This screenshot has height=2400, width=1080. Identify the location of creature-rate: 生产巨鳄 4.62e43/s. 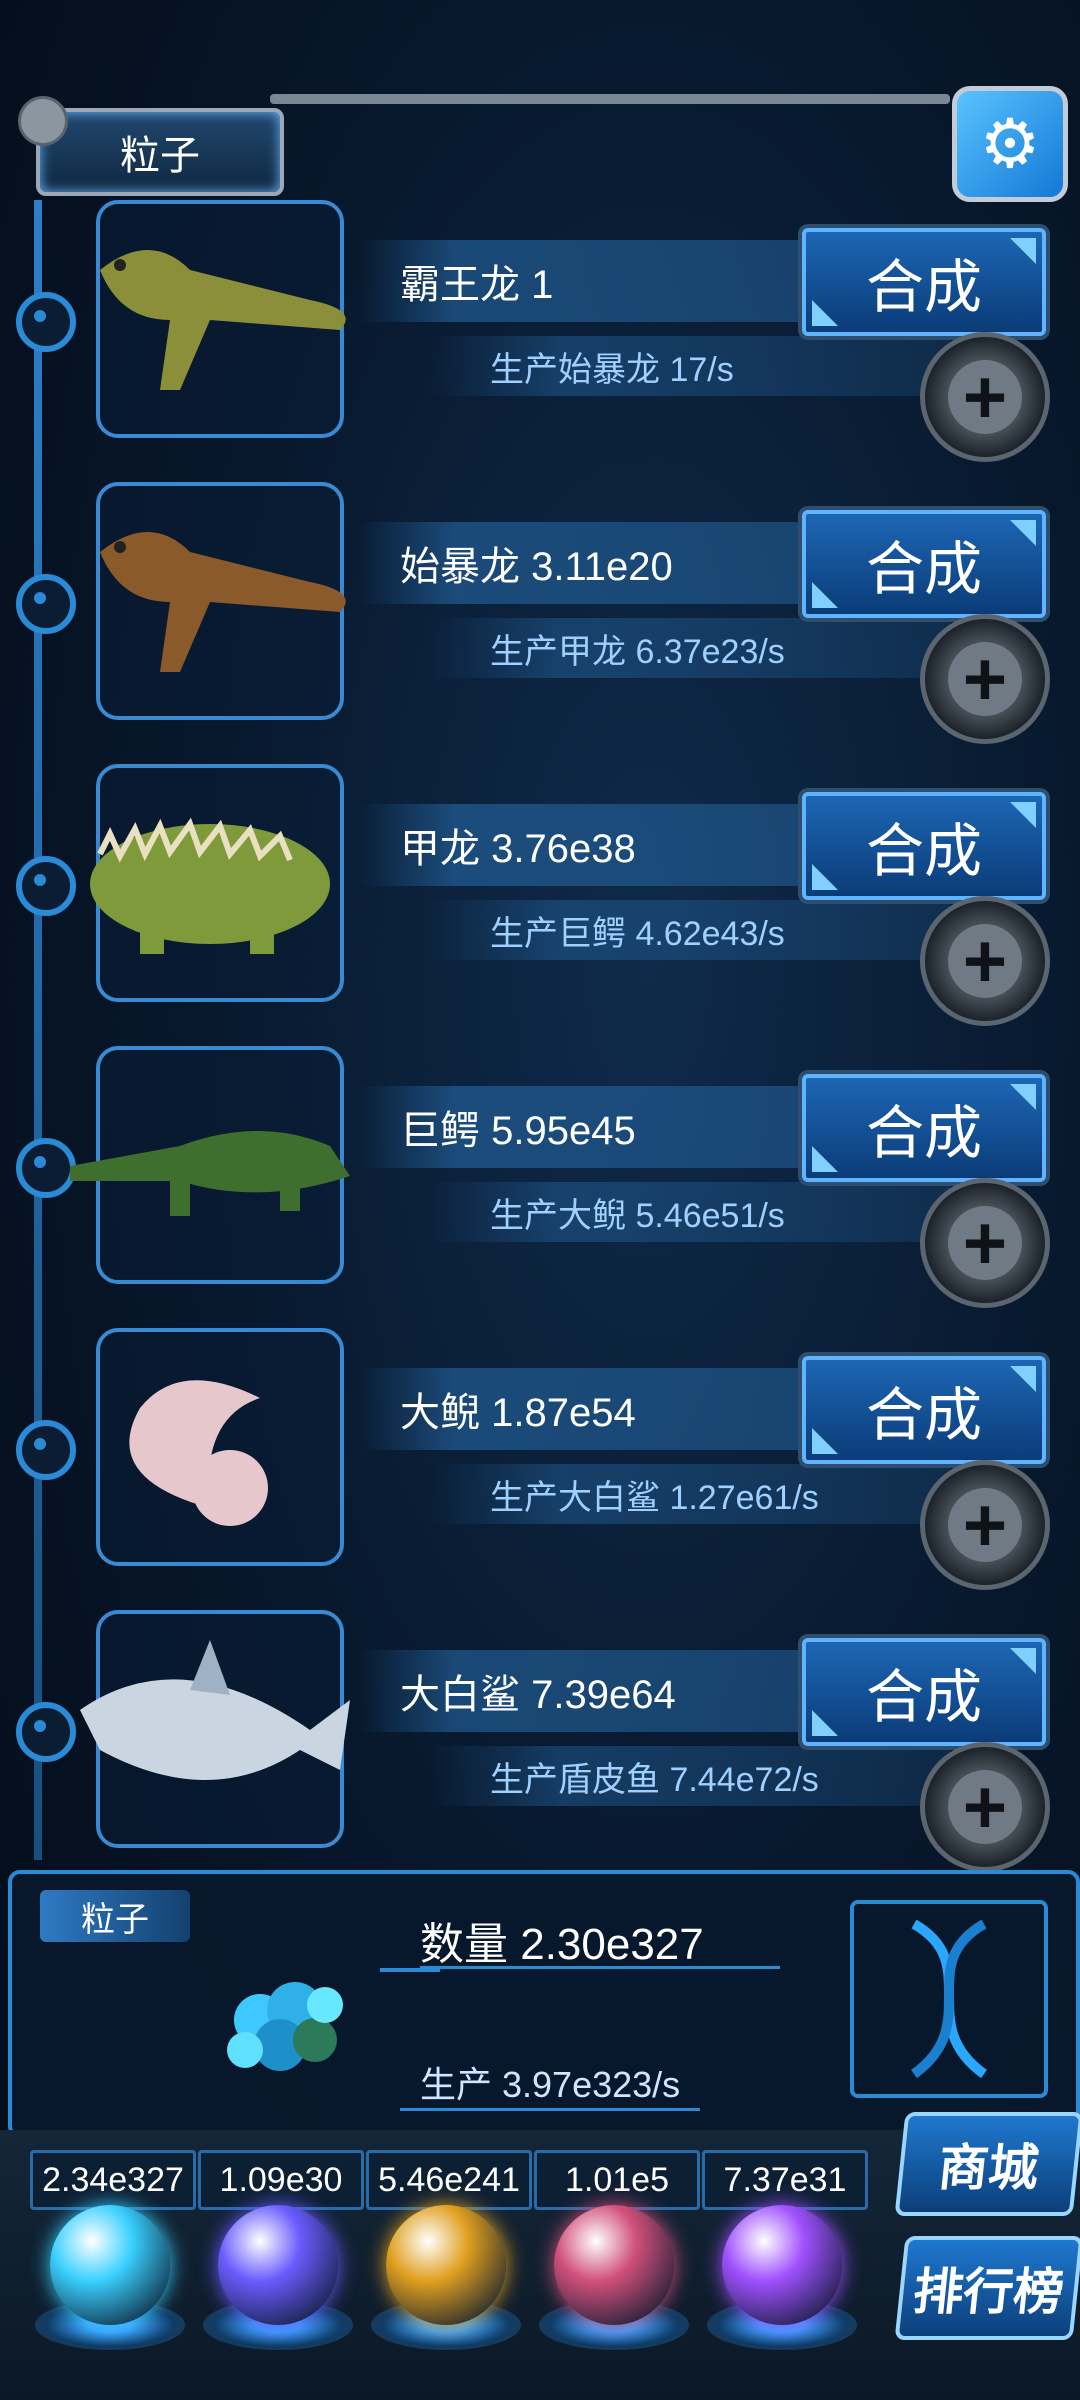
(690, 930).